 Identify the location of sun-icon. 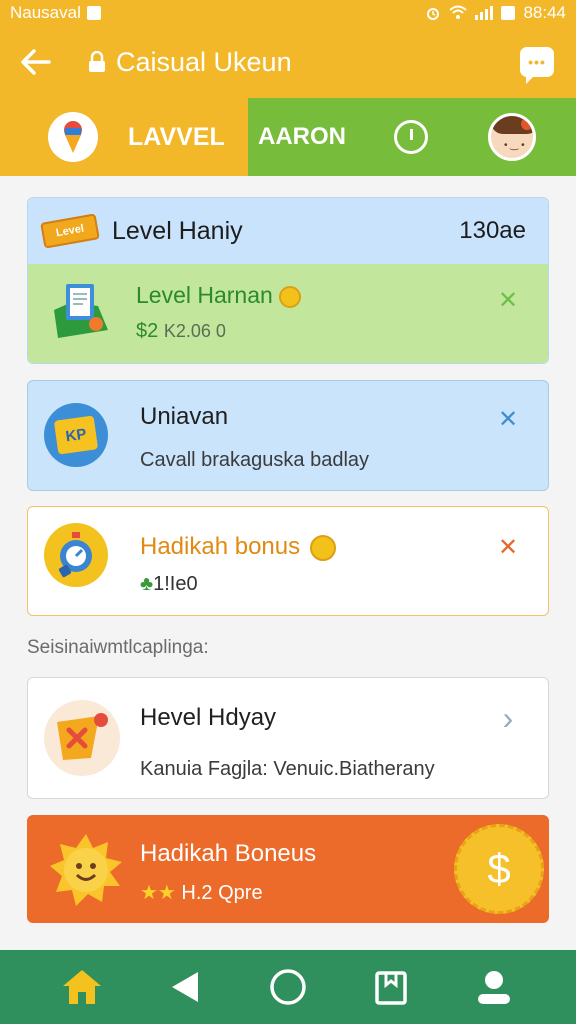
(86, 870).